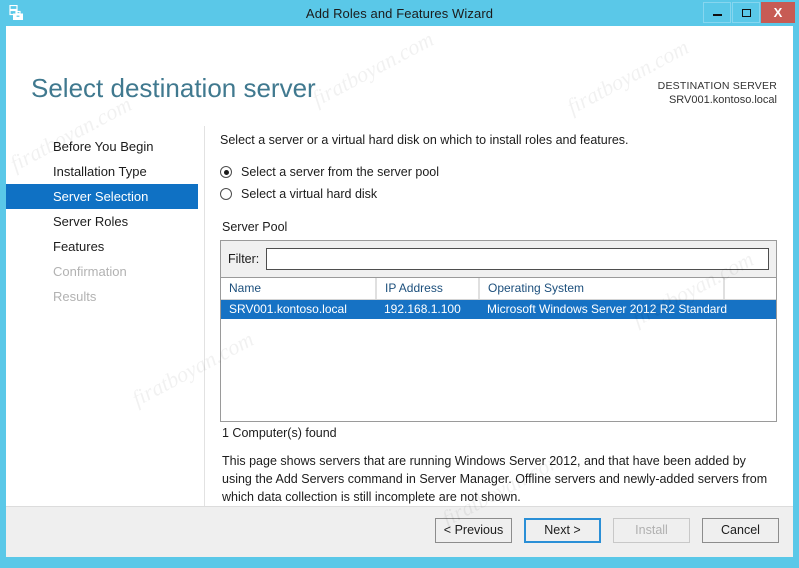 This screenshot has width=799, height=568. Describe the element at coordinates (500, 194) in the screenshot. I see `option-virtual-hard-disk: Select a virtual hard disk` at that location.